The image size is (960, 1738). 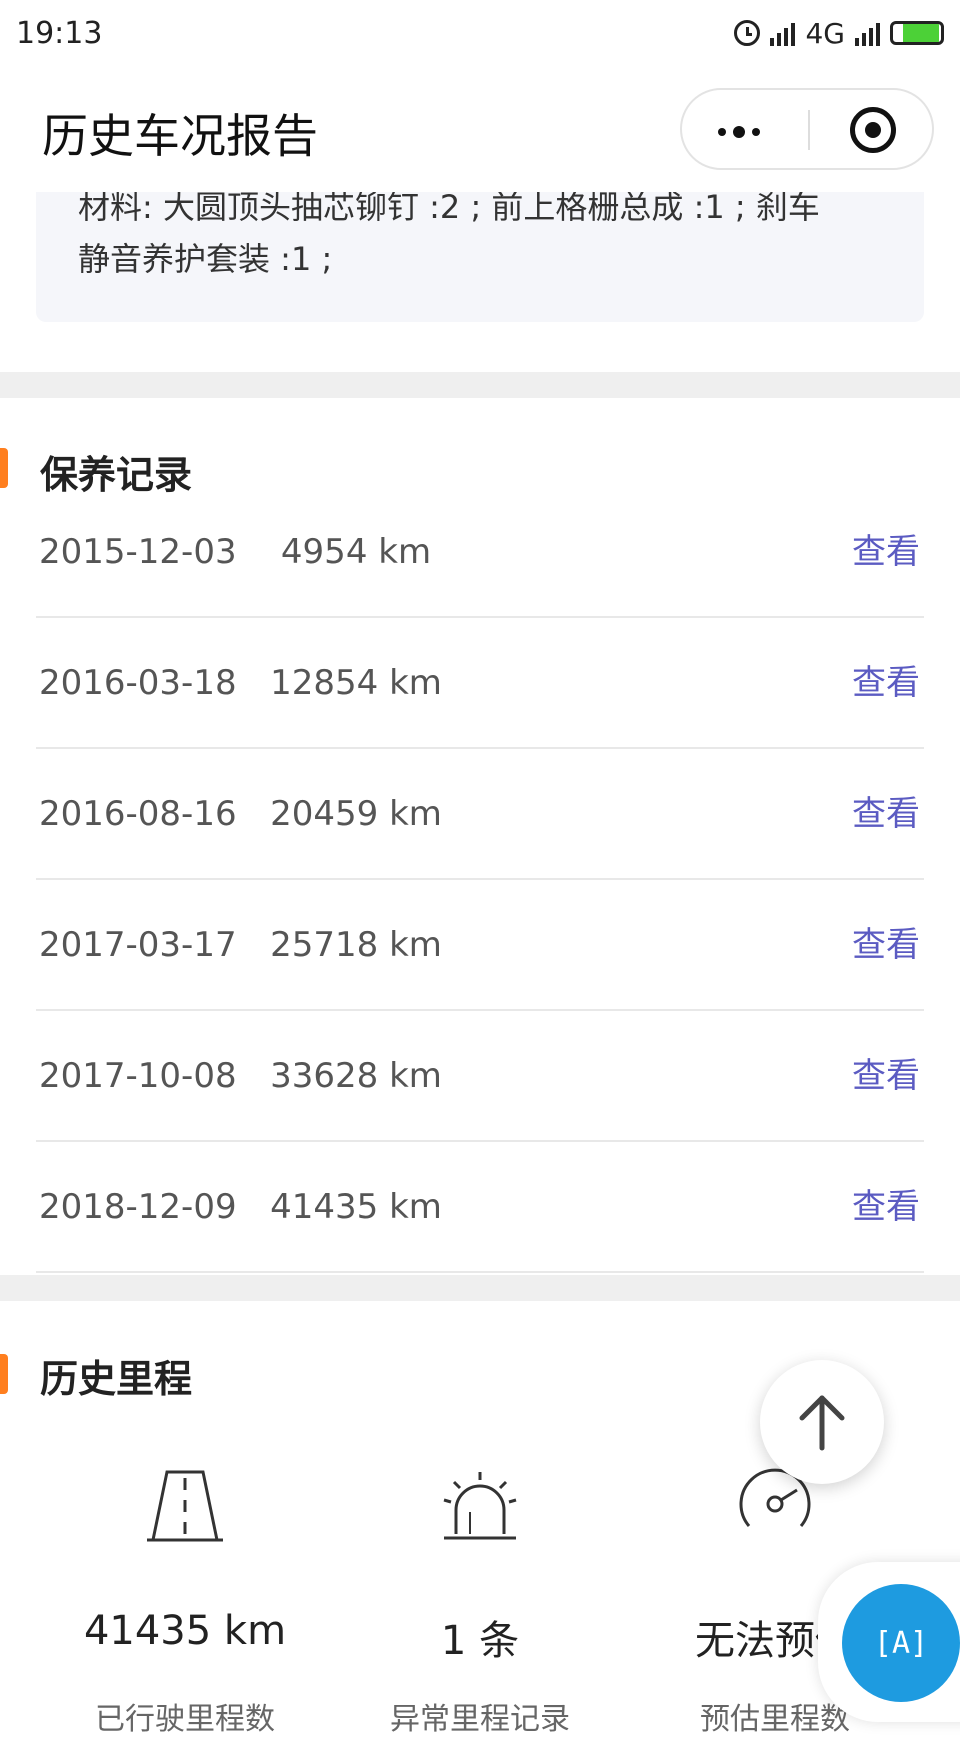 I want to click on signal-icon, so click(x=783, y=33).